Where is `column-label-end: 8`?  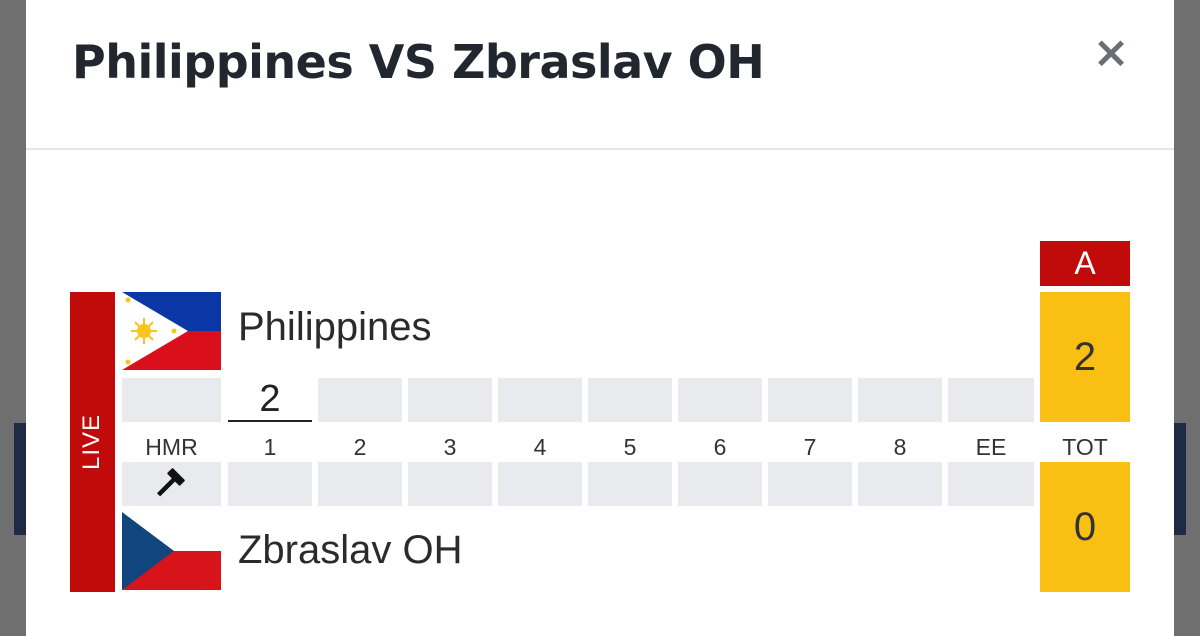
column-label-end: 8 is located at coordinates (900, 447).